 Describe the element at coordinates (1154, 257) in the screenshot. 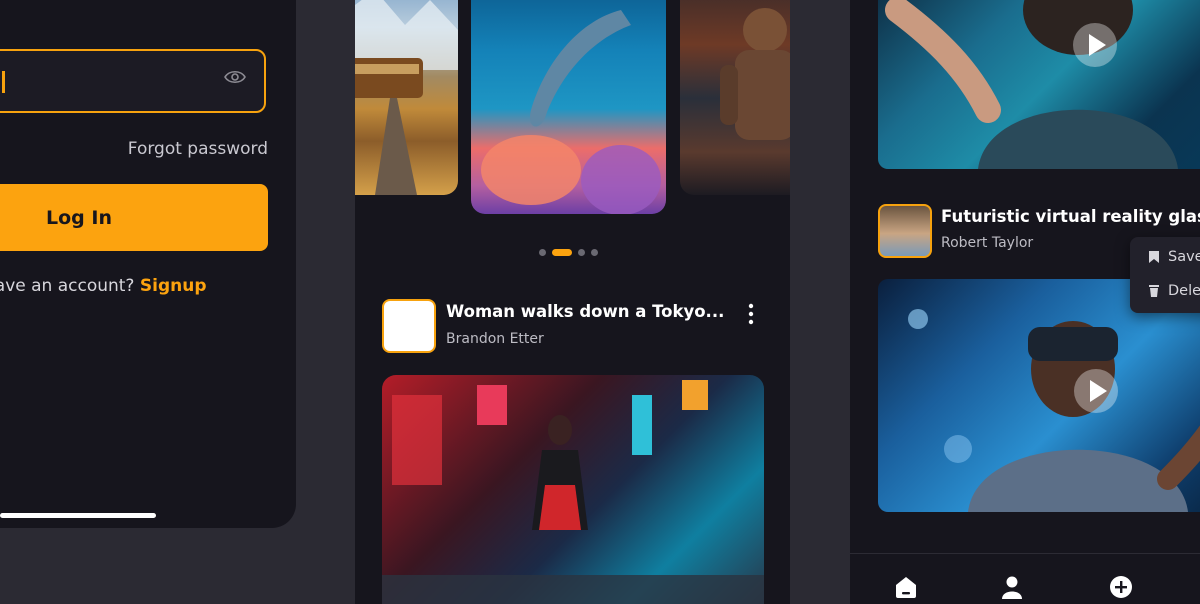

I see `bookmark-icon` at that location.